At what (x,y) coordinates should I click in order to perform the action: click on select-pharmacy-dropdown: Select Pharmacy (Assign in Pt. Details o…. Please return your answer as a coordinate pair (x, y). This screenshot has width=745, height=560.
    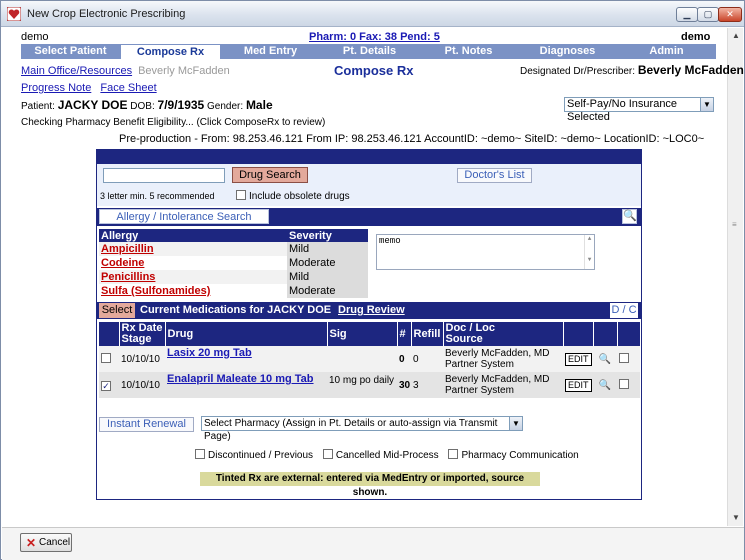
    Looking at the image, I should click on (362, 429).